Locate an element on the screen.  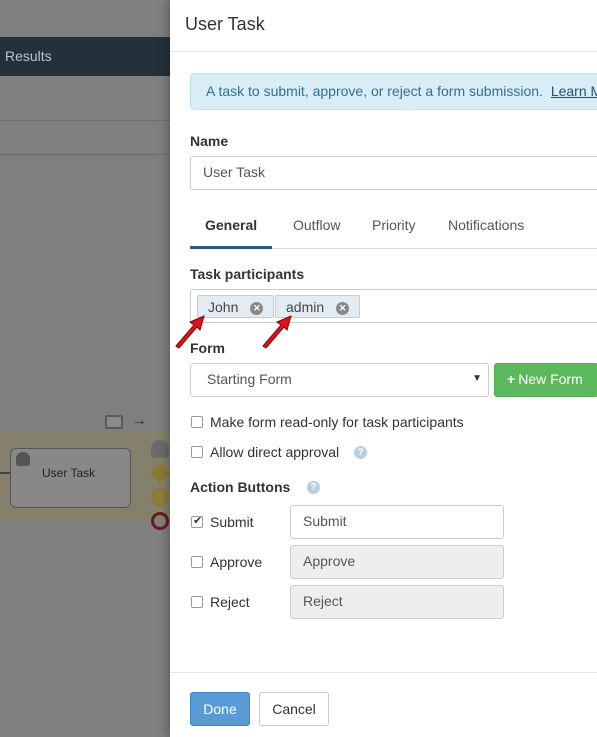
name-label: Name is located at coordinates (209, 141).